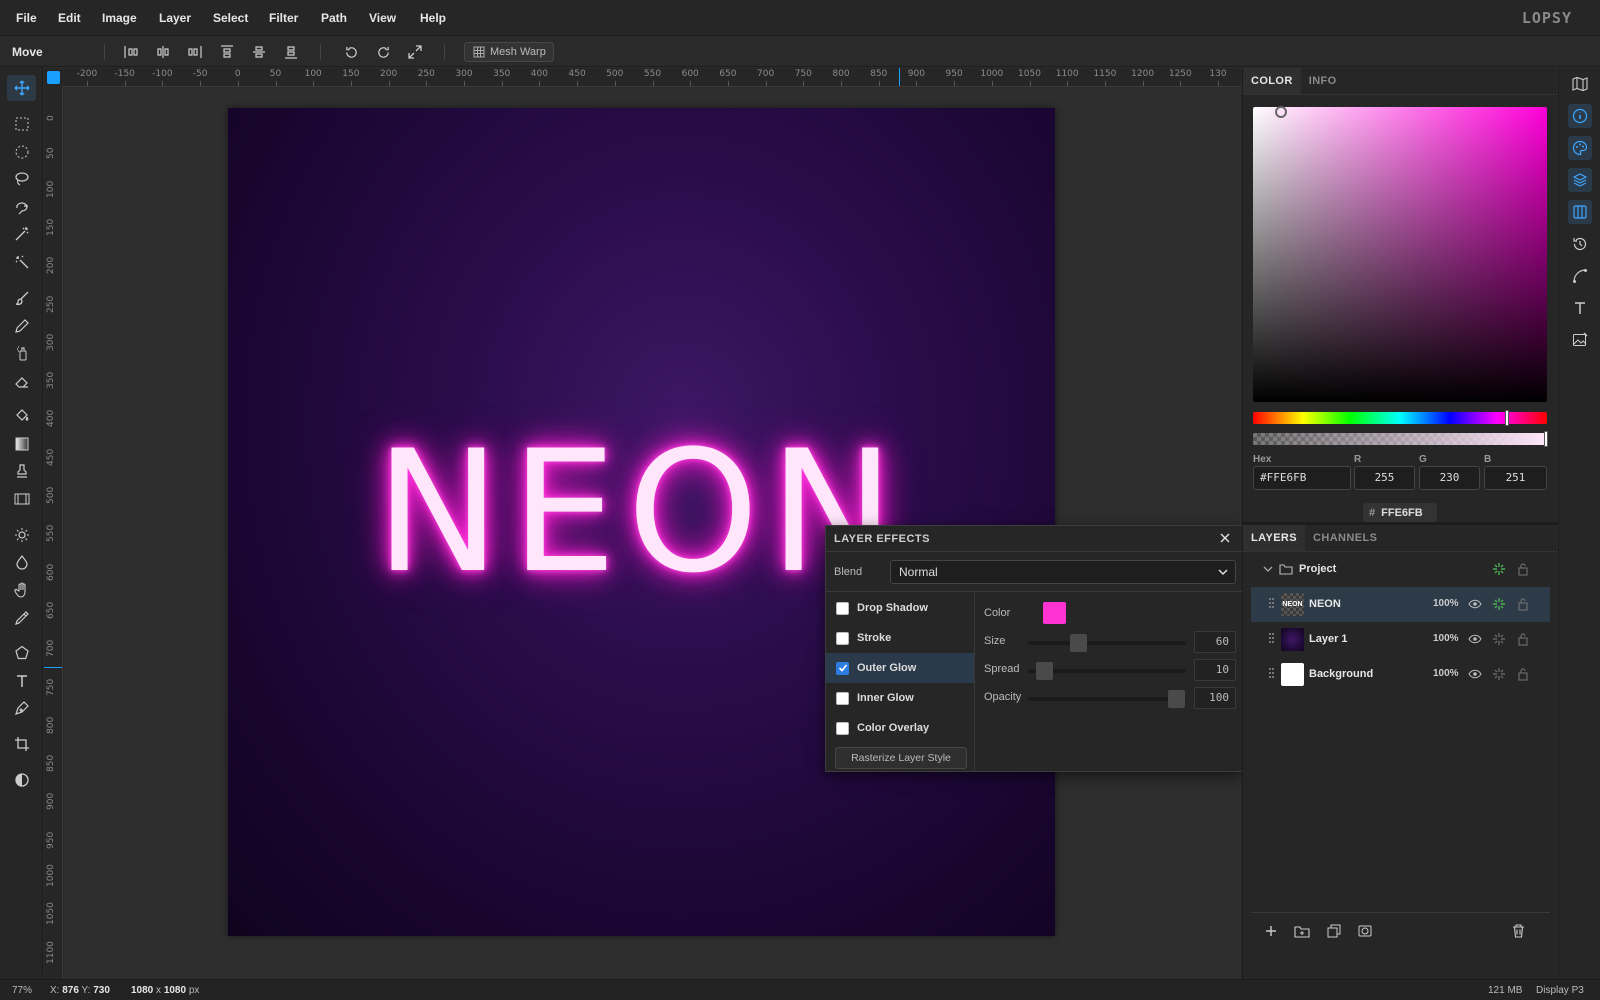 This screenshot has height=1000, width=1600. What do you see at coordinates (21, 744) in the screenshot?
I see `crop-icon` at bounding box center [21, 744].